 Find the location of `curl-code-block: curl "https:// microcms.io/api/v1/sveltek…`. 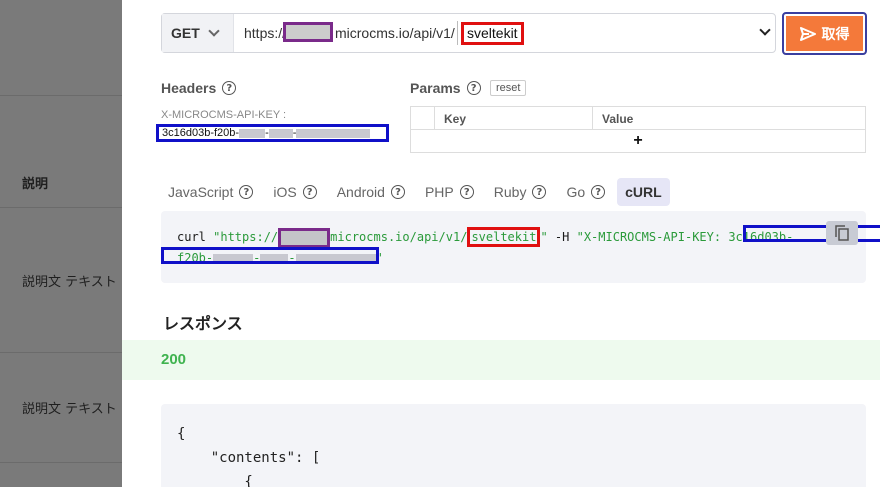

curl-code-block: curl "https:// microcms.io/api/v1/sveltek… is located at coordinates (520, 247).